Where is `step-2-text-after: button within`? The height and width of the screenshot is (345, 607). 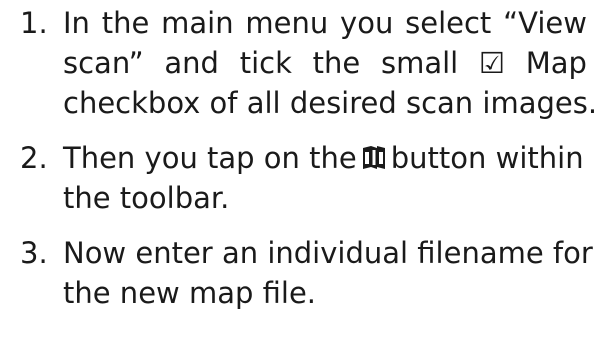
step-2-text-after: button within is located at coordinates (487, 158).